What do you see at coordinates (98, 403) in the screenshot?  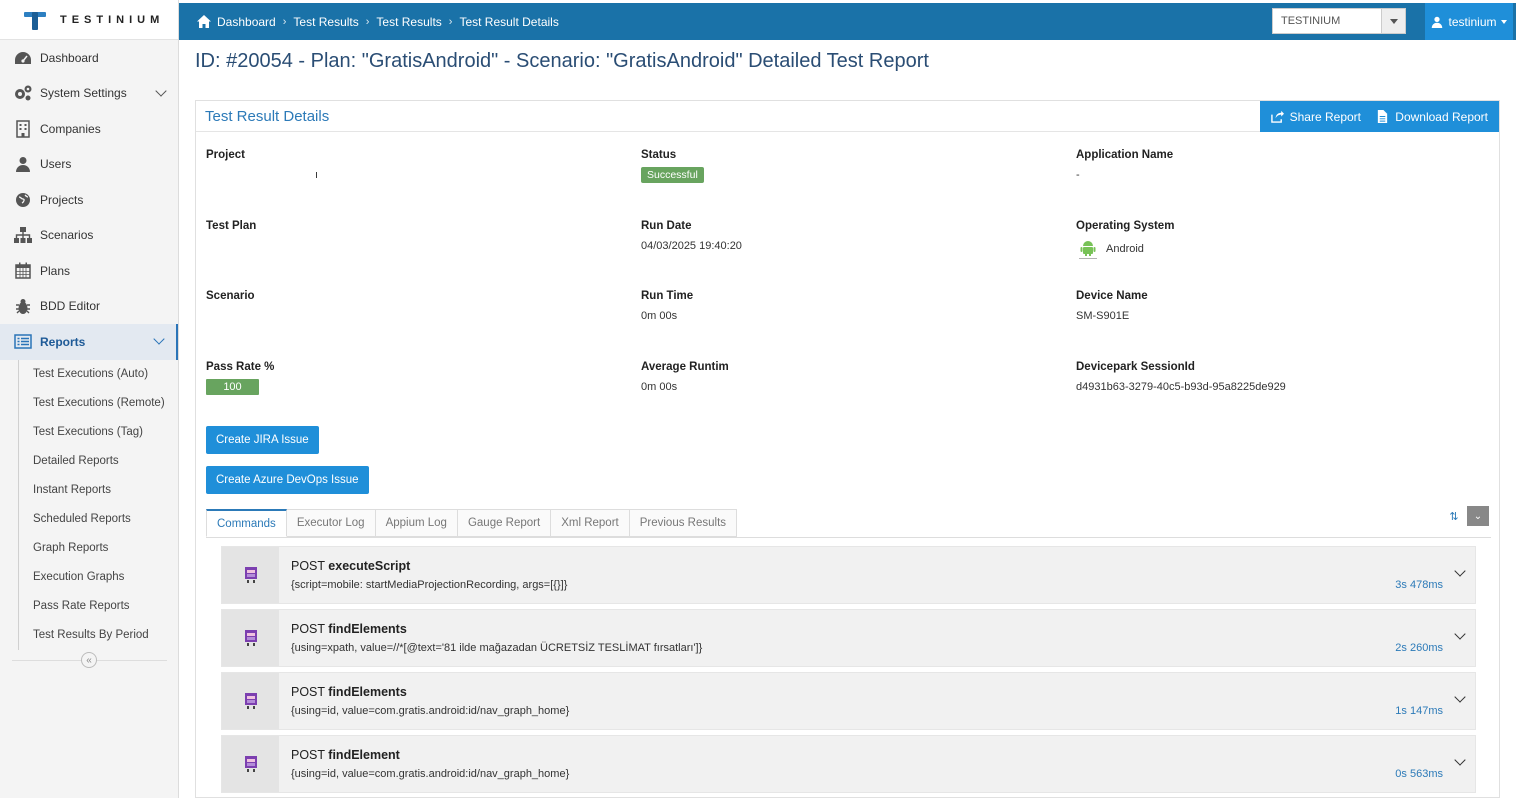 I see `subnav-item: Test Executions (Remote)` at bounding box center [98, 403].